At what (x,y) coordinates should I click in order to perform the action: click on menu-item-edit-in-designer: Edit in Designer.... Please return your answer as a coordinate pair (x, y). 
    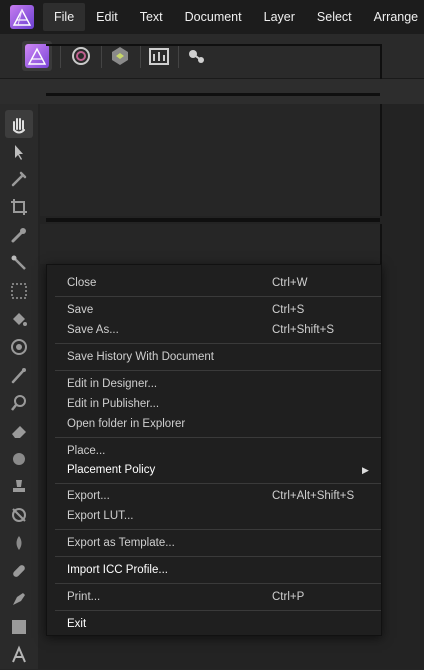
    Looking at the image, I should click on (214, 384).